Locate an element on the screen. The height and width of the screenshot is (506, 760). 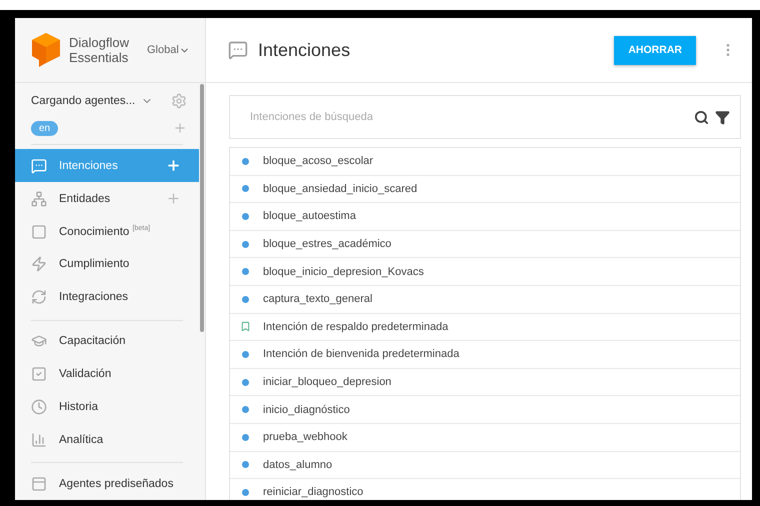
intent-row: bloque_ansiedad_inicio_scared is located at coordinates (485, 190).